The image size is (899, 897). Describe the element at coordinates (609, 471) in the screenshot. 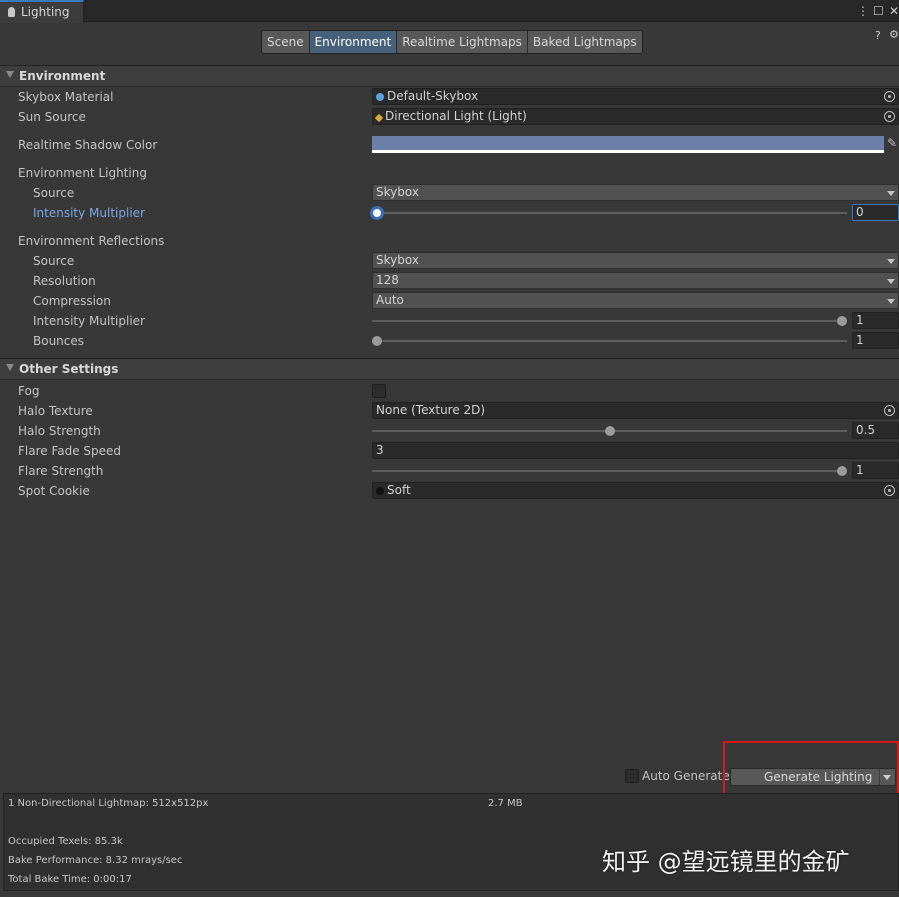

I see `flare-strength-slider` at that location.